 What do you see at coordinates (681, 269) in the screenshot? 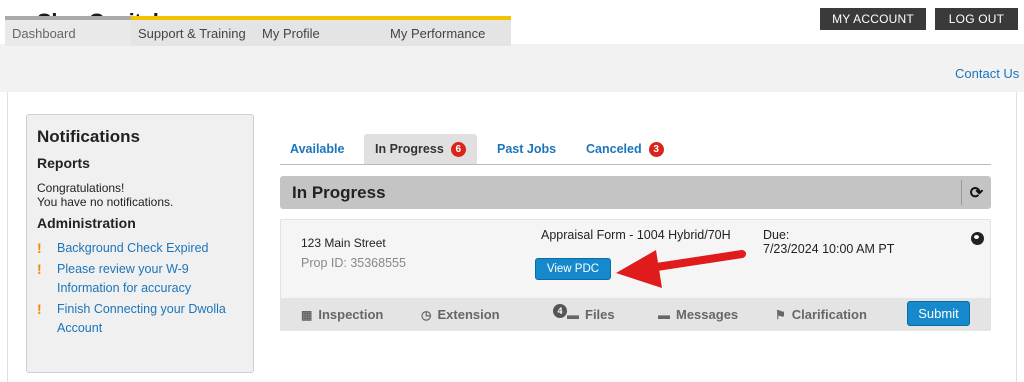
I see `annotation-arrow-icon` at bounding box center [681, 269].